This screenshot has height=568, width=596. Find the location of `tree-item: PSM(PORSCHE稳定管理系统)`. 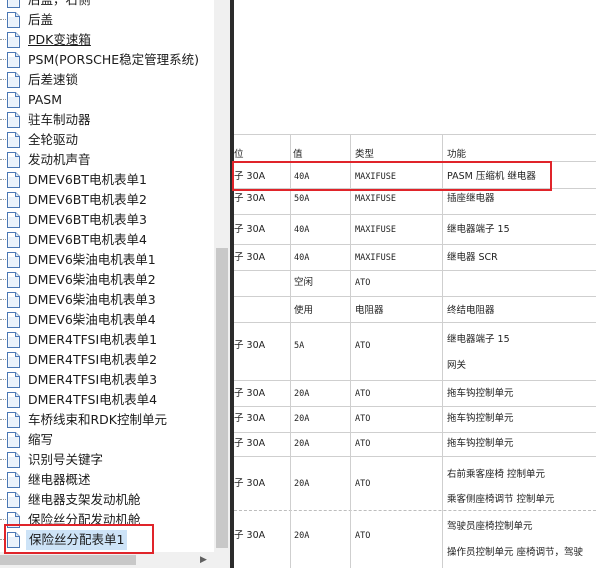

tree-item: PSM(PORSCHE稳定管理系统) is located at coordinates (107, 60).